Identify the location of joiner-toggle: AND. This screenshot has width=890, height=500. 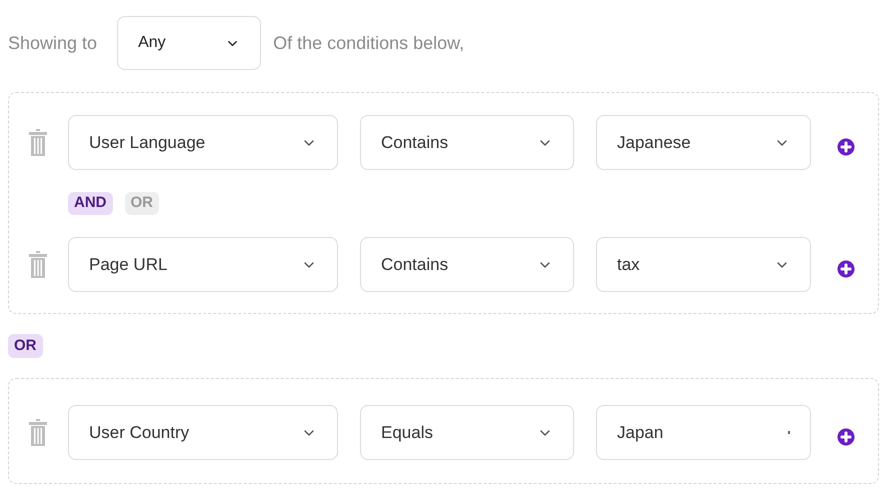
(90, 203).